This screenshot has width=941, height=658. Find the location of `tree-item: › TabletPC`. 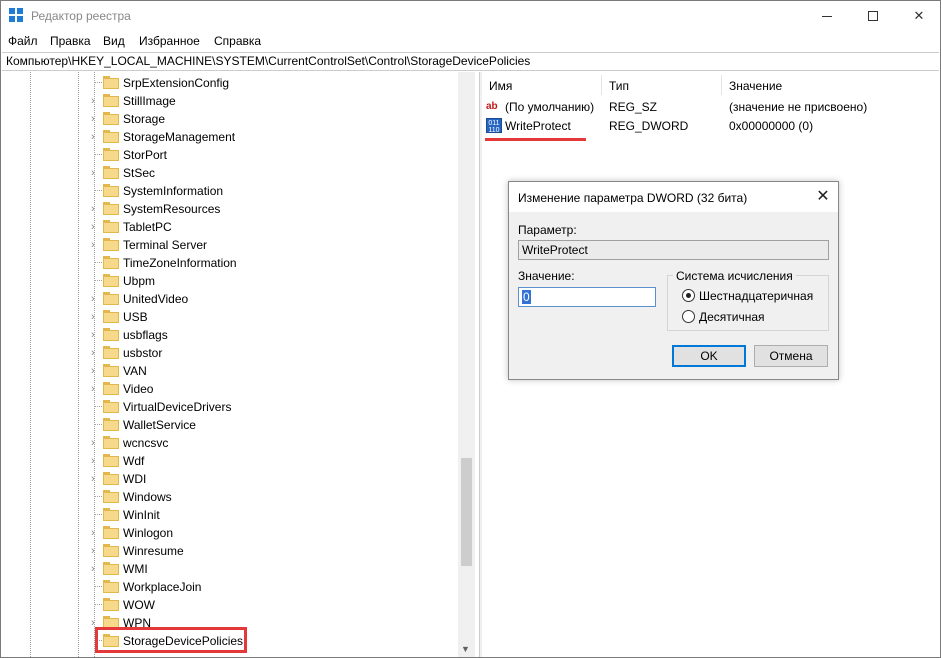

tree-item: › TabletPC is located at coordinates (229, 227).